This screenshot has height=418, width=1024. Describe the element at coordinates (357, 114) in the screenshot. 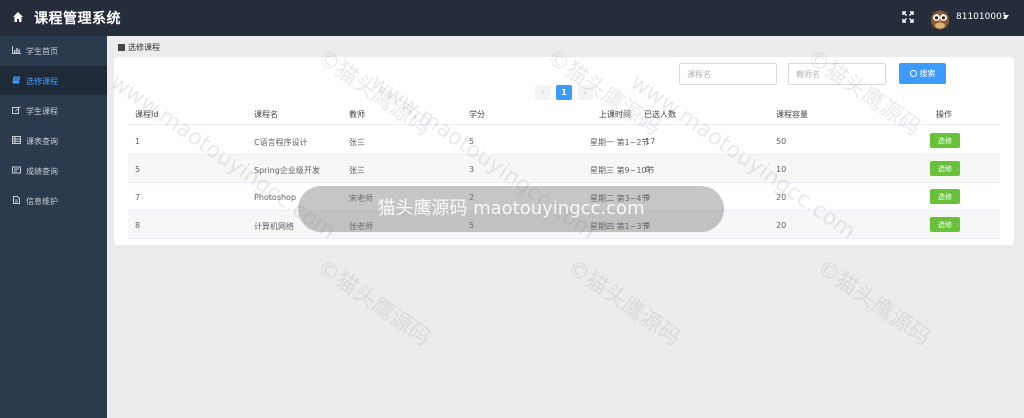

I see `column-header-teacher: 教师` at that location.